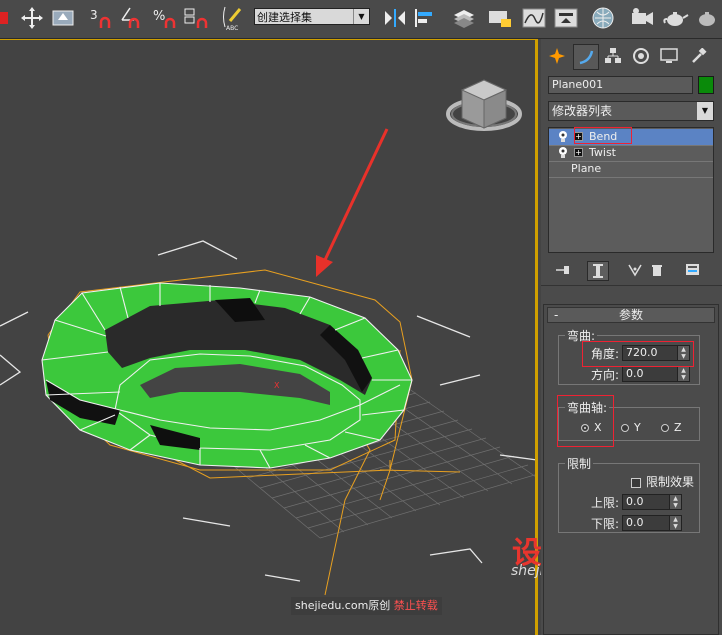 The width and height of the screenshot is (722, 635). What do you see at coordinates (671, 427) in the screenshot?
I see `axis-z-radio: Z` at bounding box center [671, 427].